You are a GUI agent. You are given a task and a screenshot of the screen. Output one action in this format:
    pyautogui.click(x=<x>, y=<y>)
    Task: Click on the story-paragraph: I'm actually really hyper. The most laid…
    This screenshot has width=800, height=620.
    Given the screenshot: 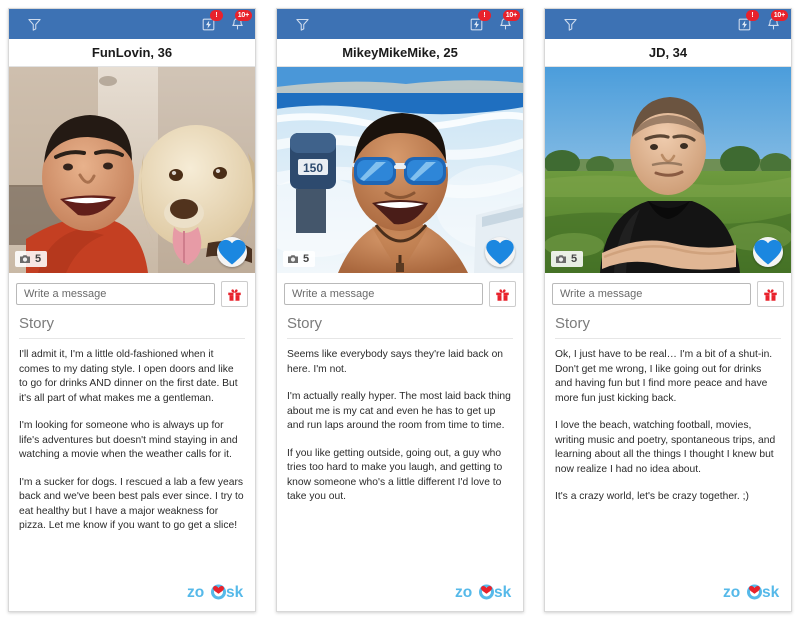 What is the action you would take?
    pyautogui.click(x=399, y=411)
    